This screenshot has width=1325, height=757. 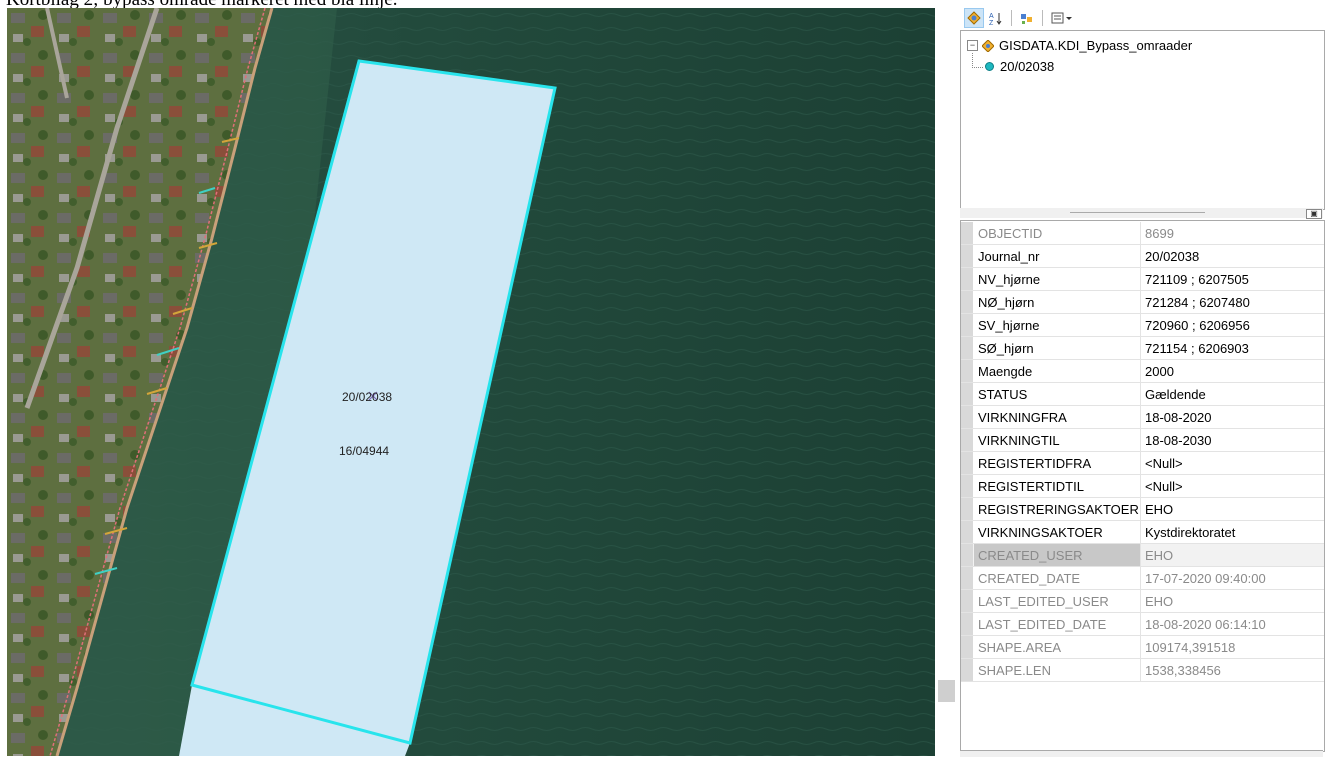 I want to click on list-by-layer-icon, so click(x=974, y=18).